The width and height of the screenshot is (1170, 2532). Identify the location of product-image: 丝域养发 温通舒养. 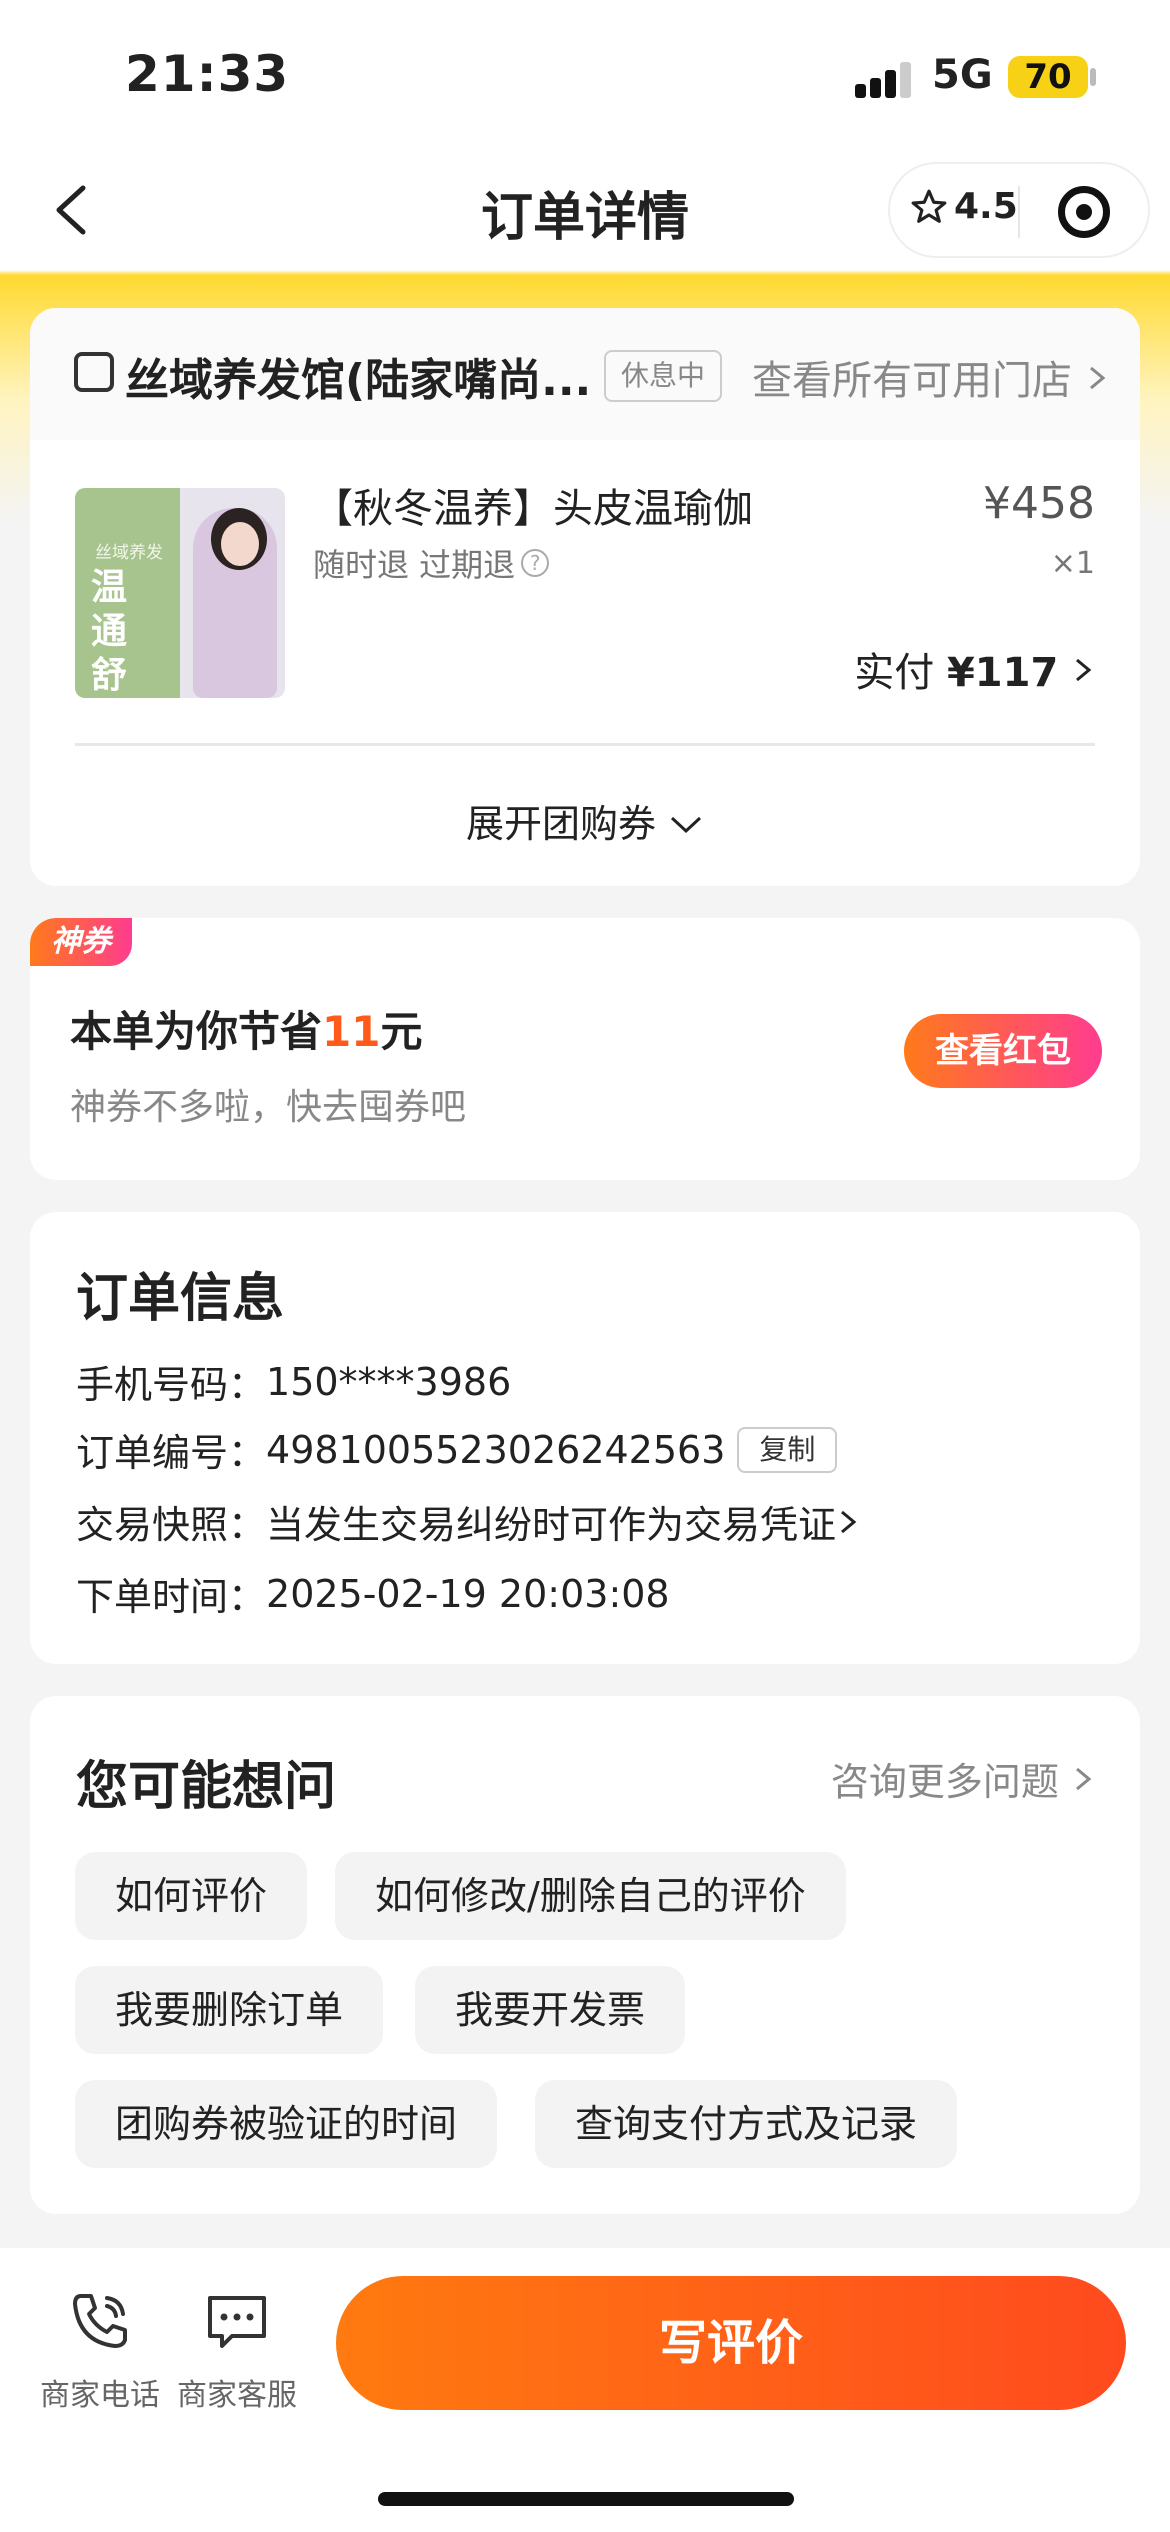
(180, 593).